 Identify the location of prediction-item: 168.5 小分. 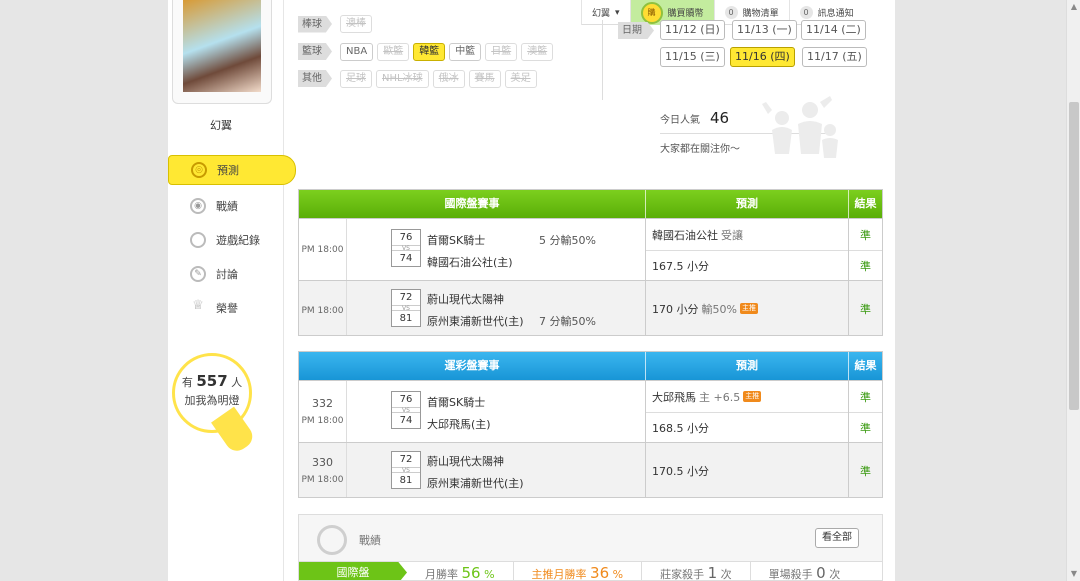
(747, 427).